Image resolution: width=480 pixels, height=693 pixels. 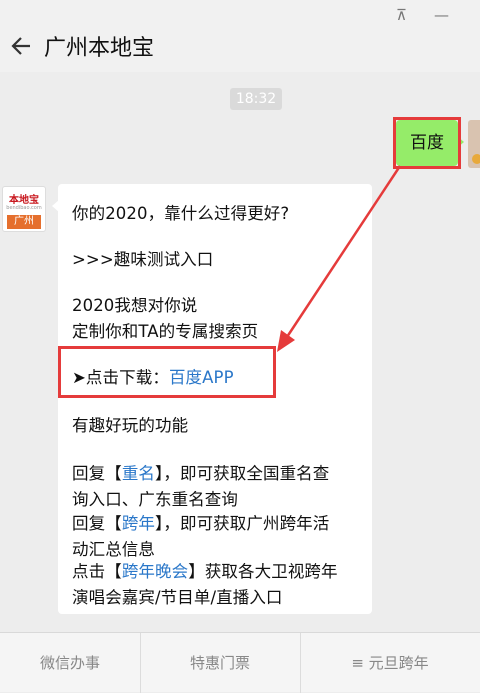 What do you see at coordinates (97, 571) in the screenshot?
I see `reply-text-segment: 点击【` at bounding box center [97, 571].